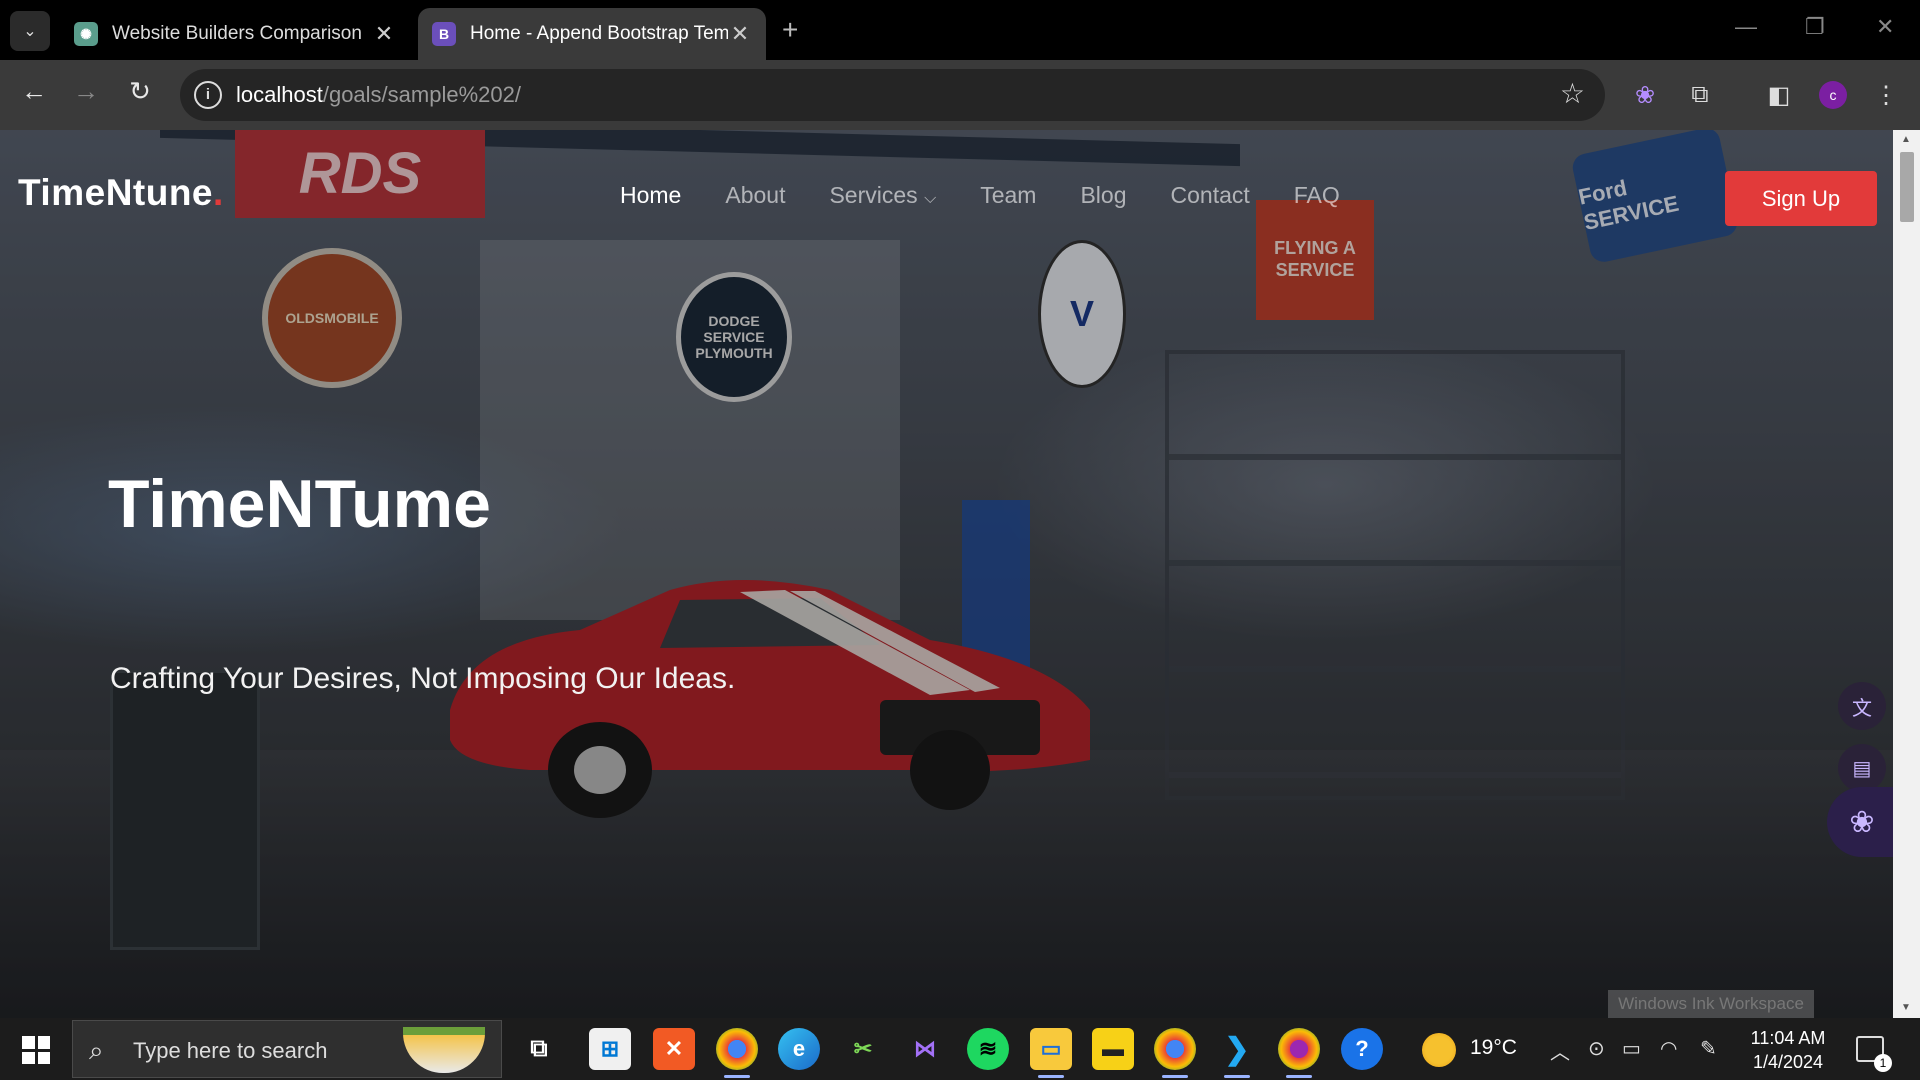  I want to click on nav-contact: Contact, so click(1210, 195).